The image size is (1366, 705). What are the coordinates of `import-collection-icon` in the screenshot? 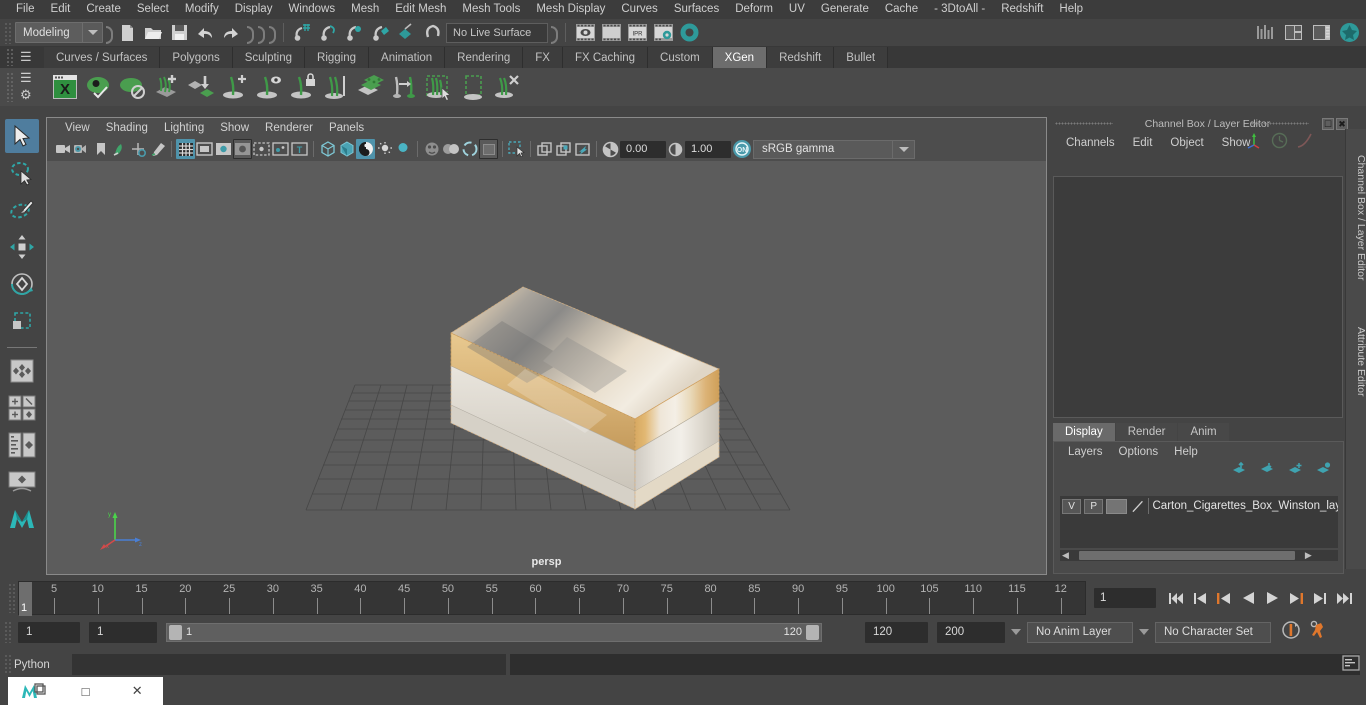 It's located at (201, 87).